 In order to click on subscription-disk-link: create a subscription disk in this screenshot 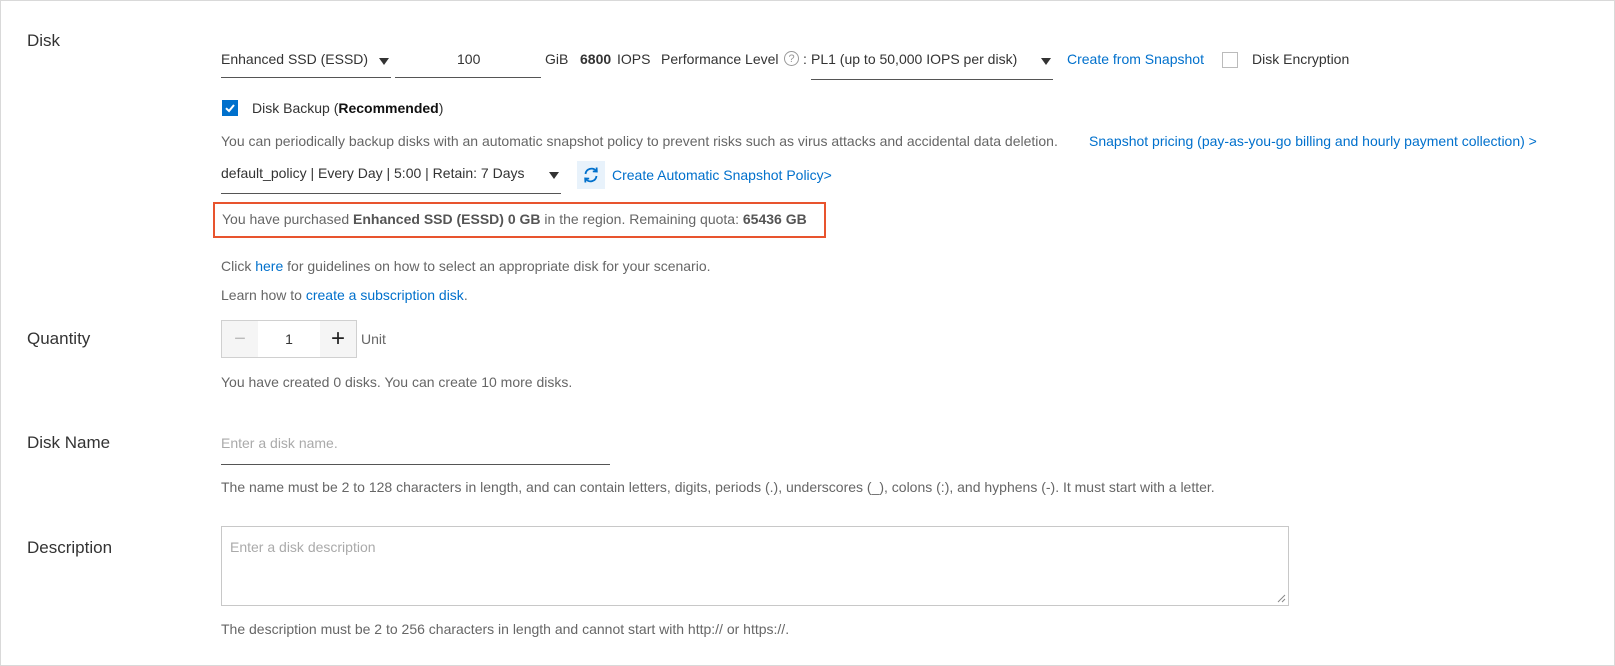, I will do `click(385, 295)`.